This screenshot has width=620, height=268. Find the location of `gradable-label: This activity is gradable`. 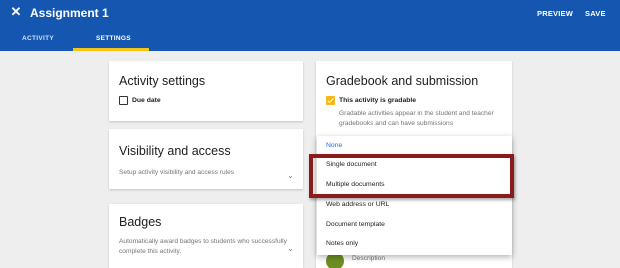

gradable-label: This activity is gradable is located at coordinates (378, 100).